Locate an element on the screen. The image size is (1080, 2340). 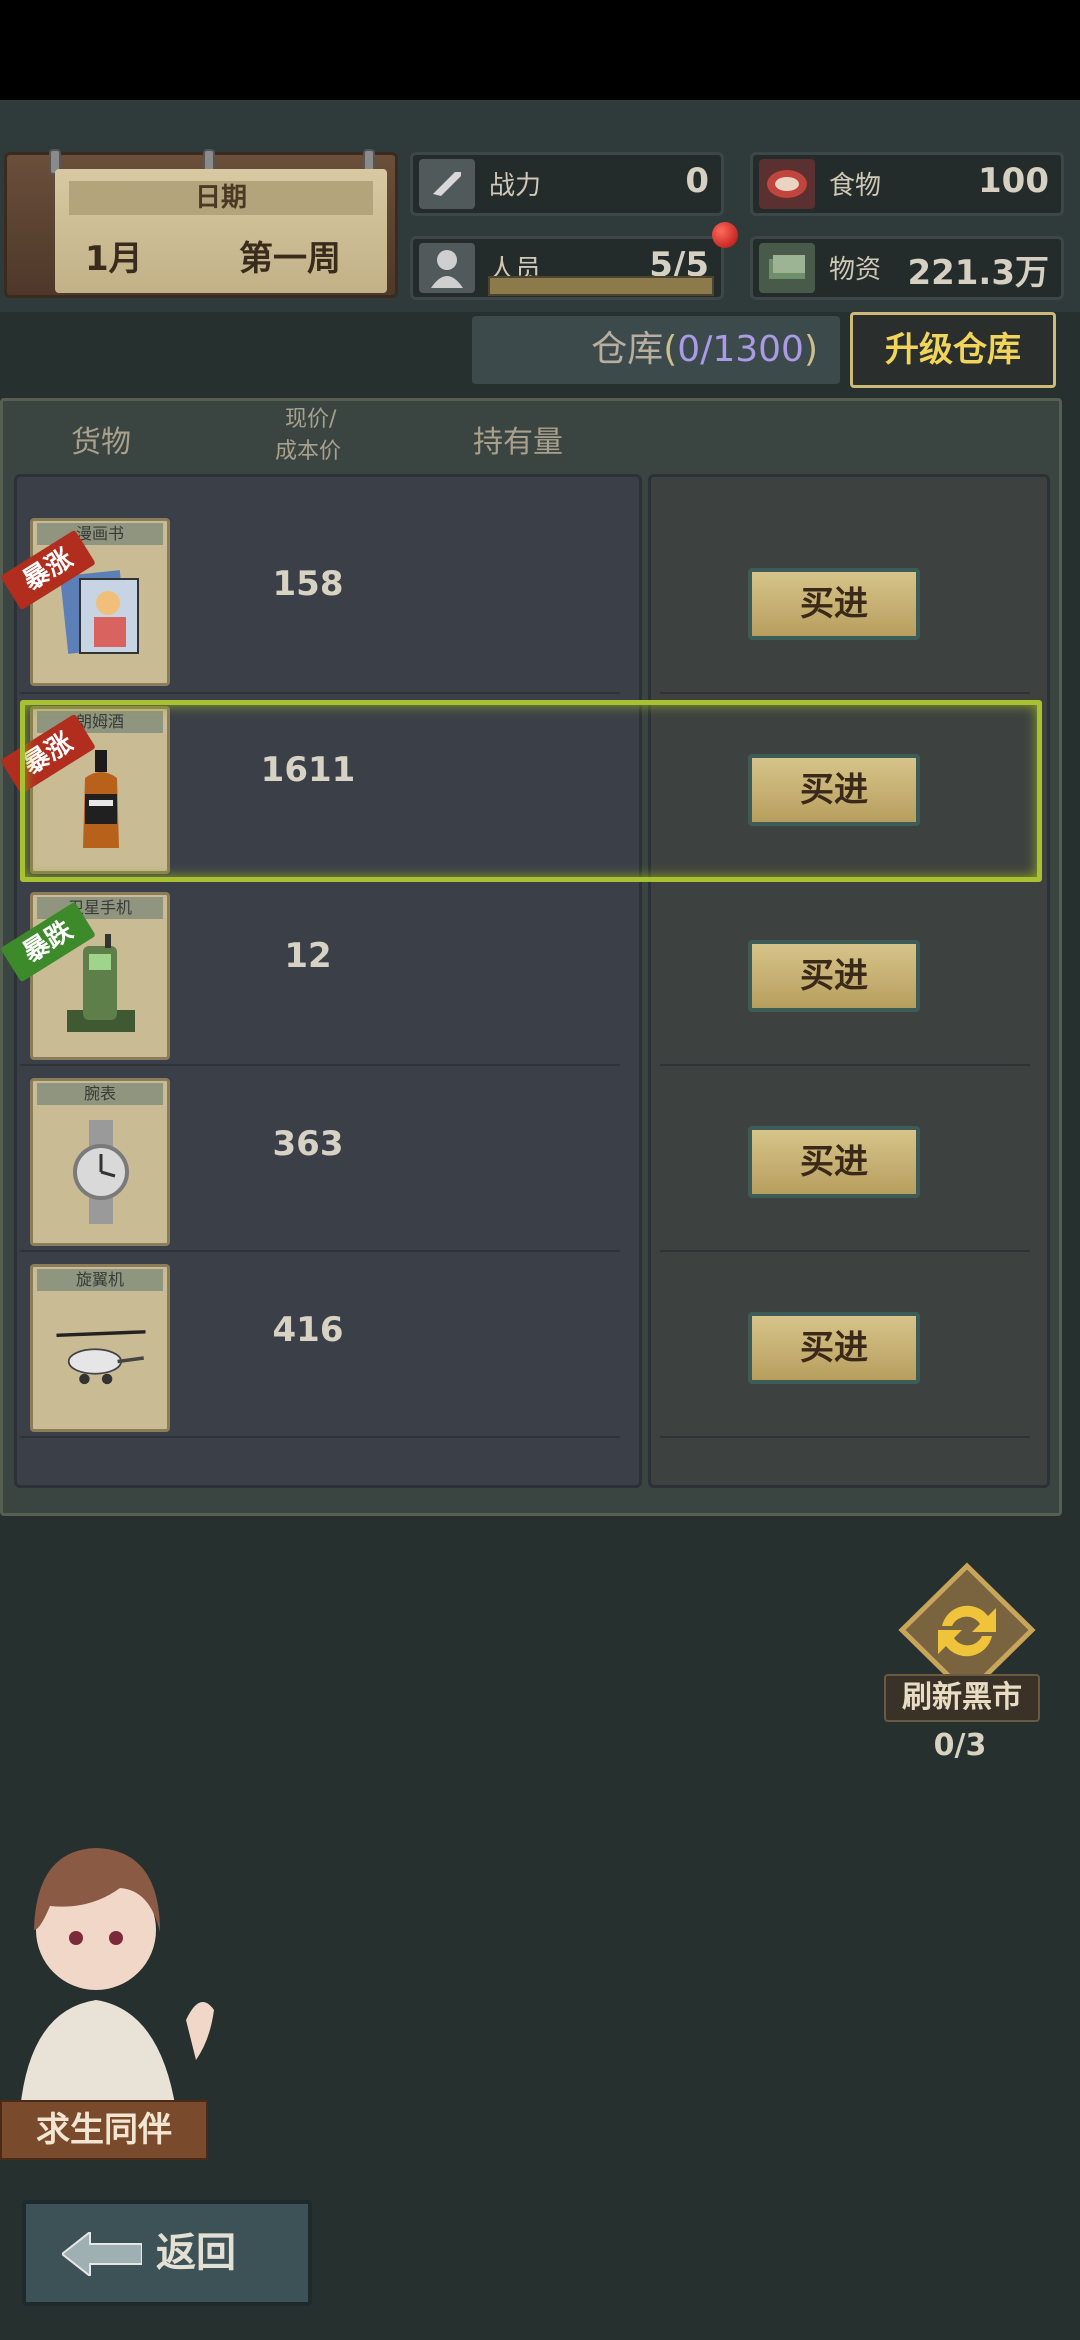
date-board: 日期 1月 第一周 is located at coordinates (201, 223).